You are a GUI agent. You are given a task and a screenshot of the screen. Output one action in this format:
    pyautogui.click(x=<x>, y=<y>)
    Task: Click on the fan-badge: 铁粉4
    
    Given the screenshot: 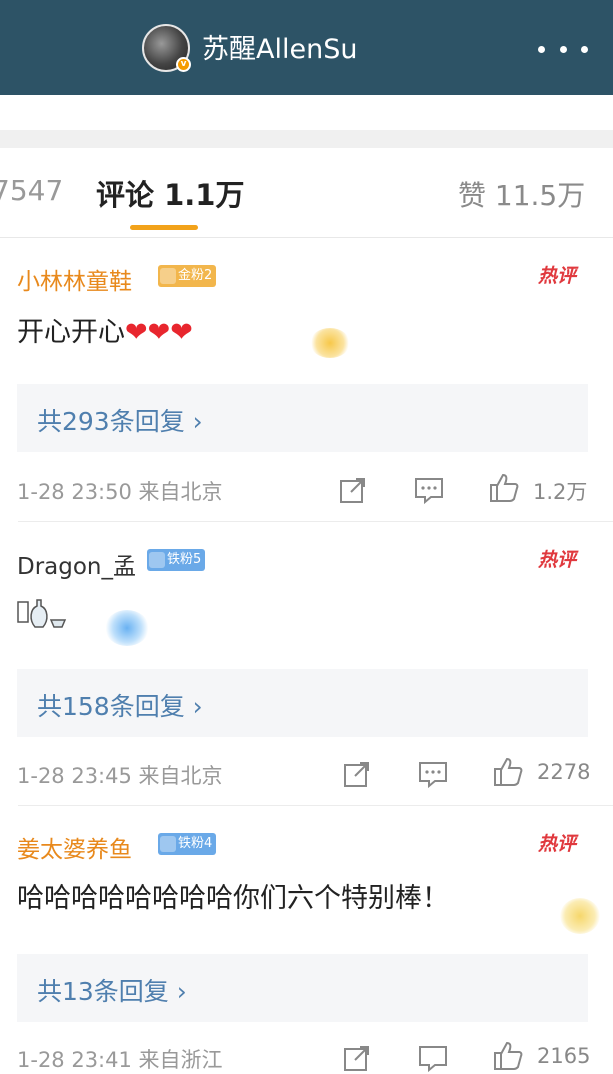 What is the action you would take?
    pyautogui.click(x=187, y=844)
    